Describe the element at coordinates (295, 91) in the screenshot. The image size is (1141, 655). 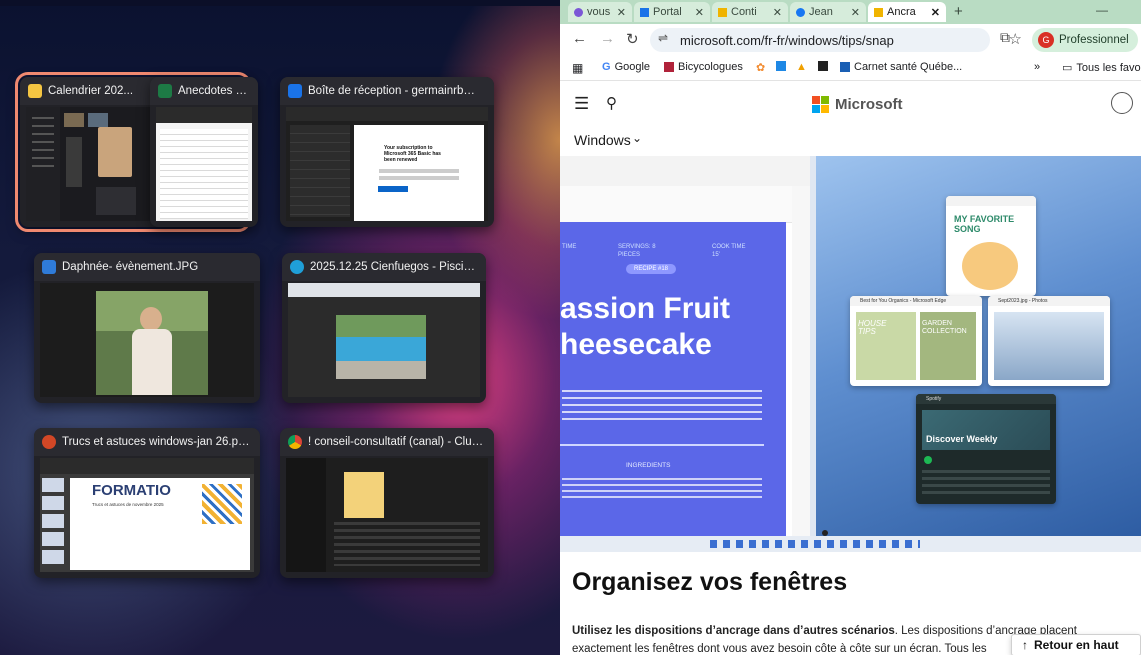
I see `outlook-icon` at that location.